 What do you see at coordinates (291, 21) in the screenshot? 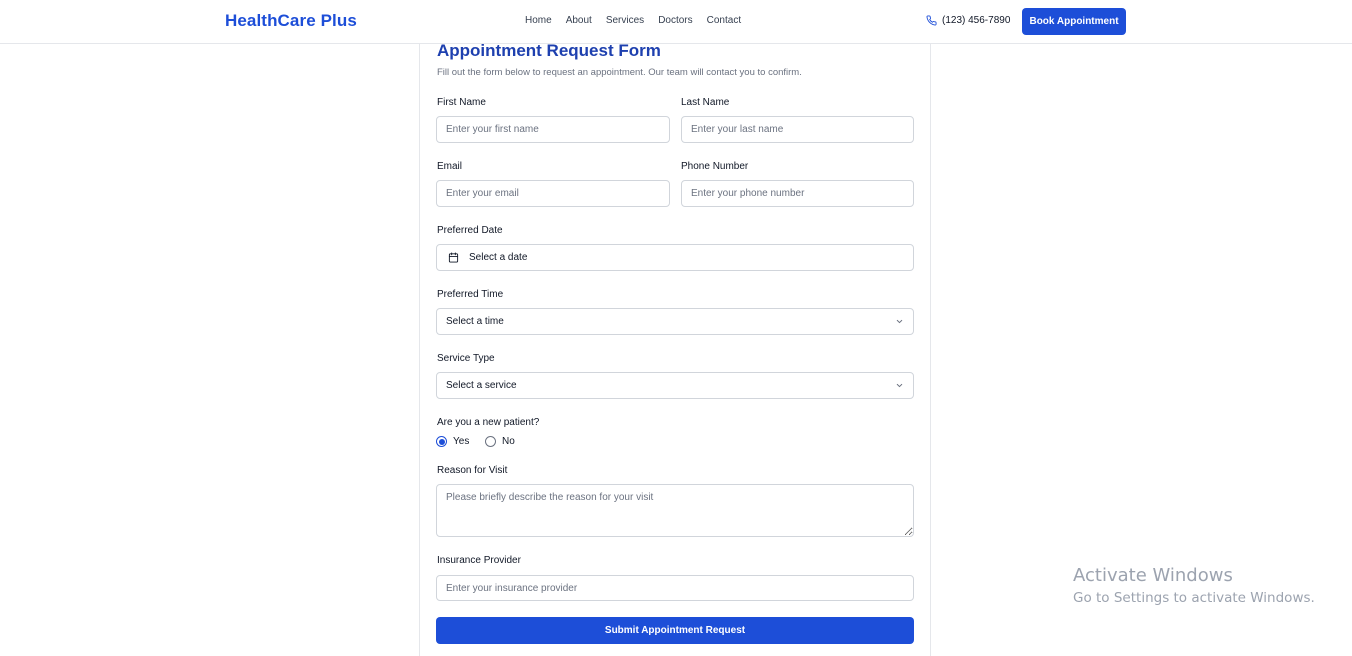
I see `brand-logo: HealthCare Plus` at bounding box center [291, 21].